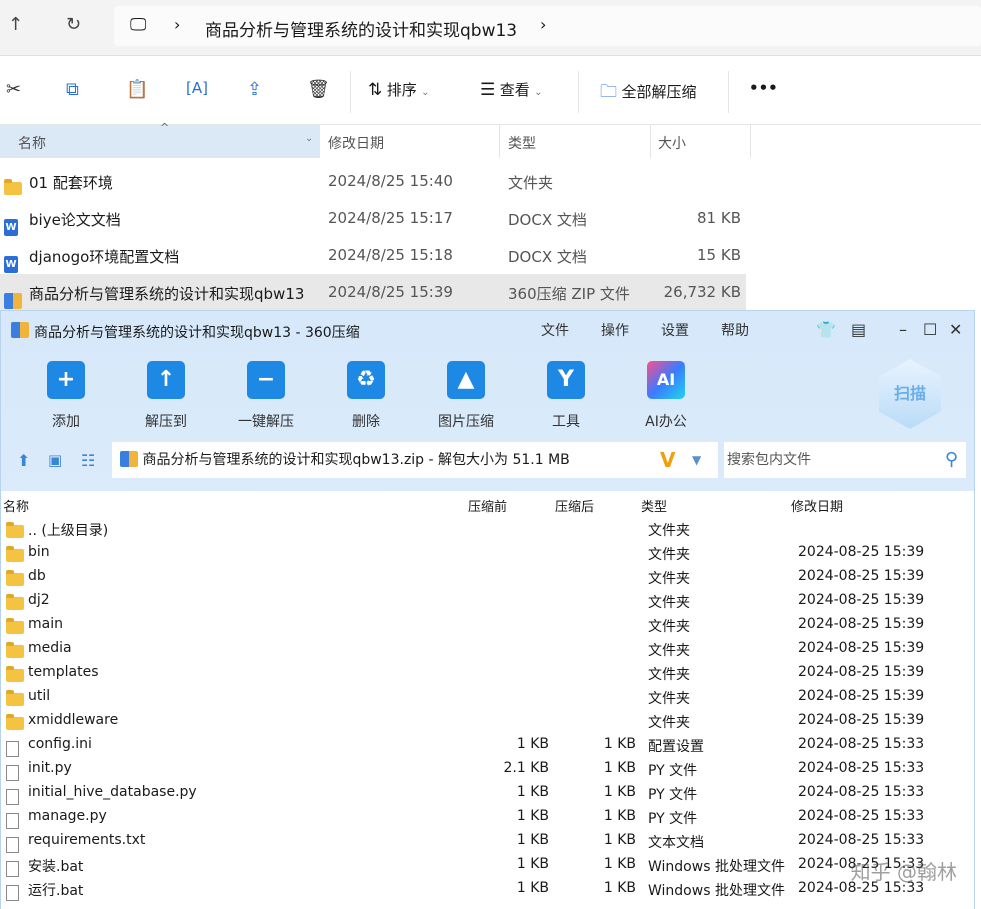  I want to click on column-after: 压缩后, so click(574, 505).